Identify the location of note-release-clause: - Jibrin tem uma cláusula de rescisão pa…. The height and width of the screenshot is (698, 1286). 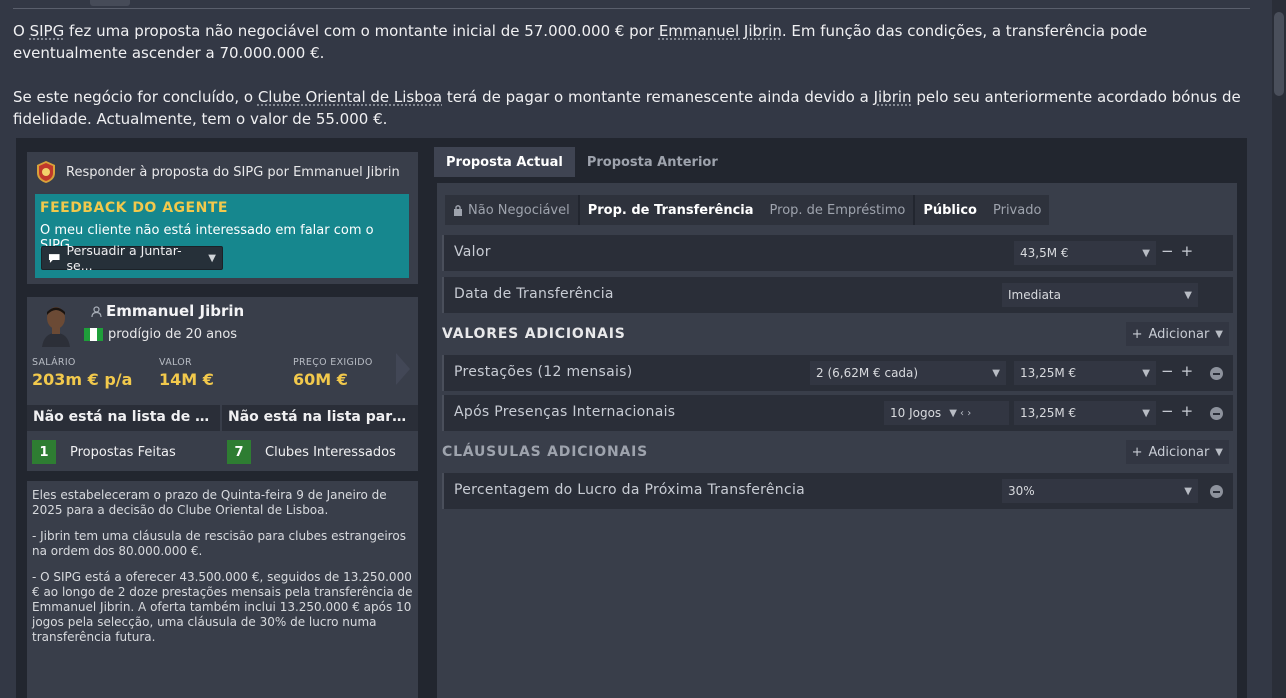
(219, 543).